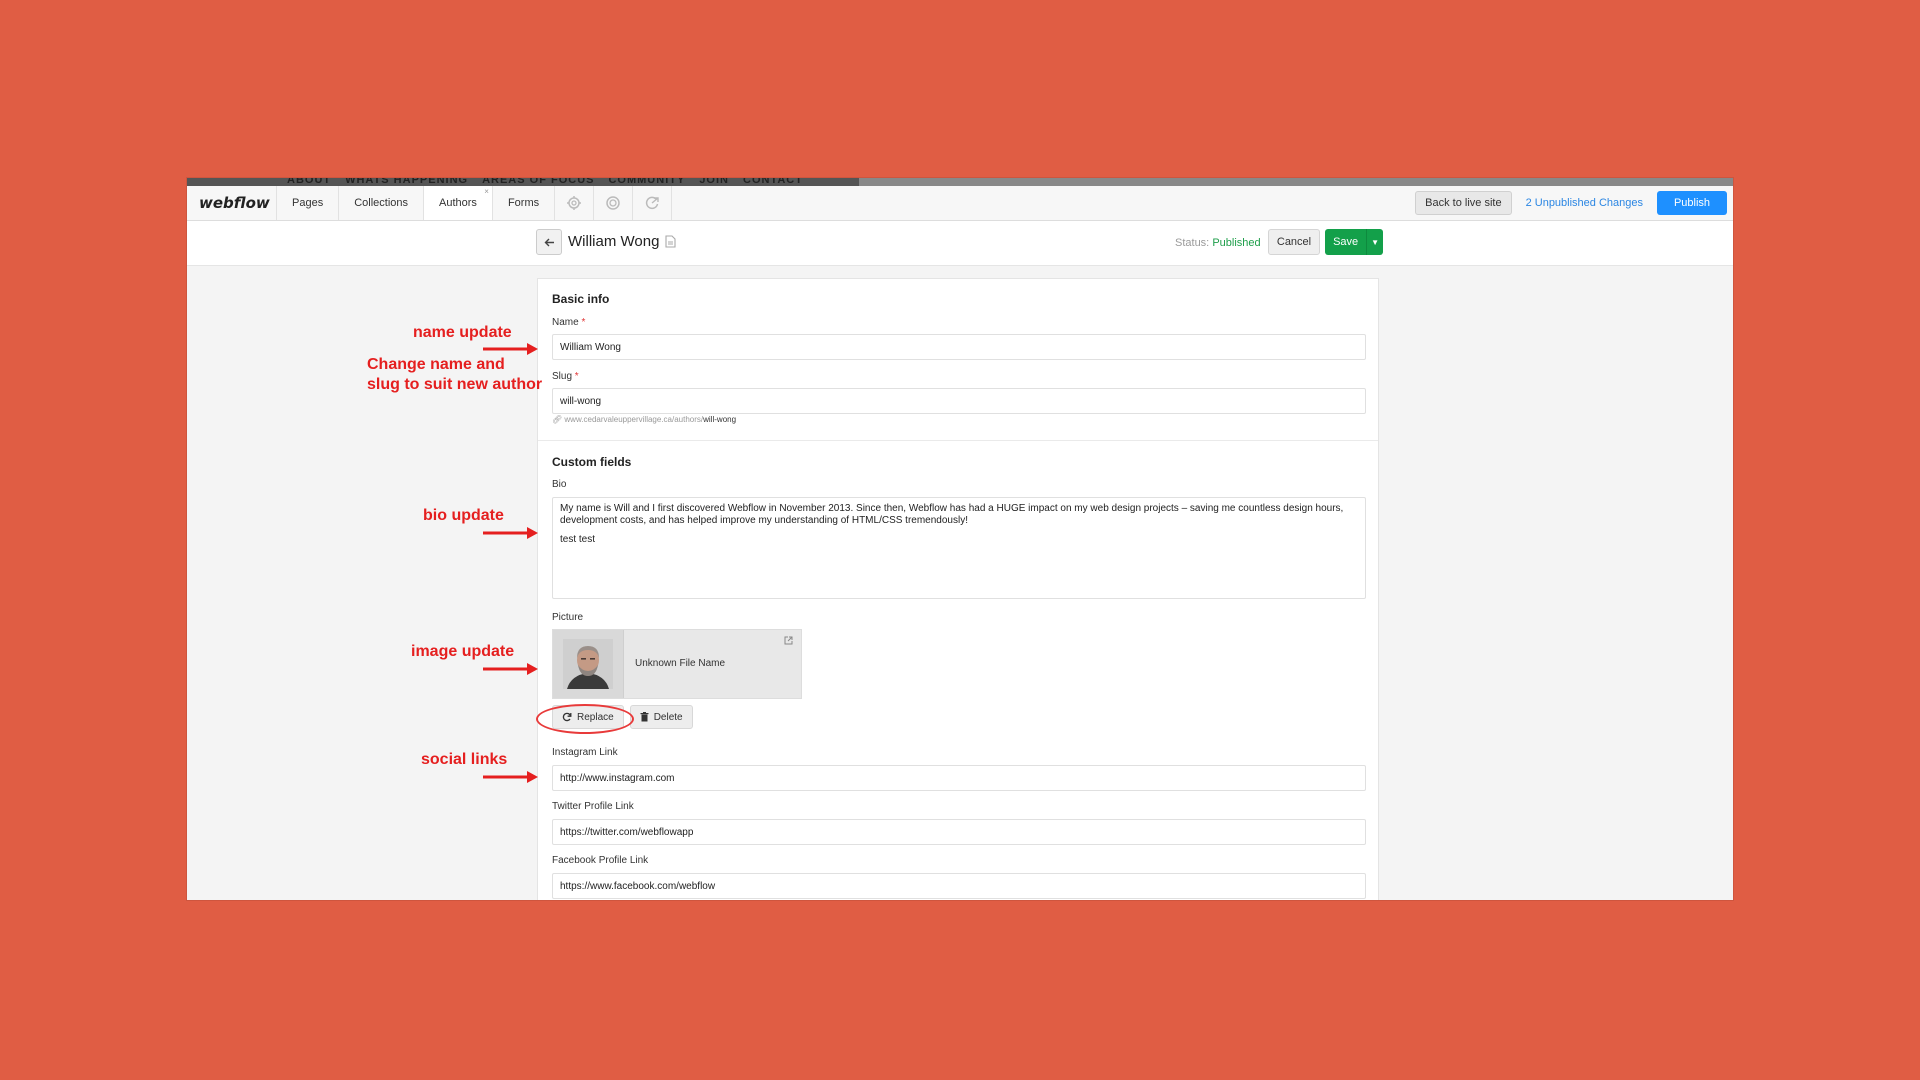 Image resolution: width=1920 pixels, height=1080 pixels. Describe the element at coordinates (661, 717) in the screenshot. I see `delete-button: Delete` at that location.